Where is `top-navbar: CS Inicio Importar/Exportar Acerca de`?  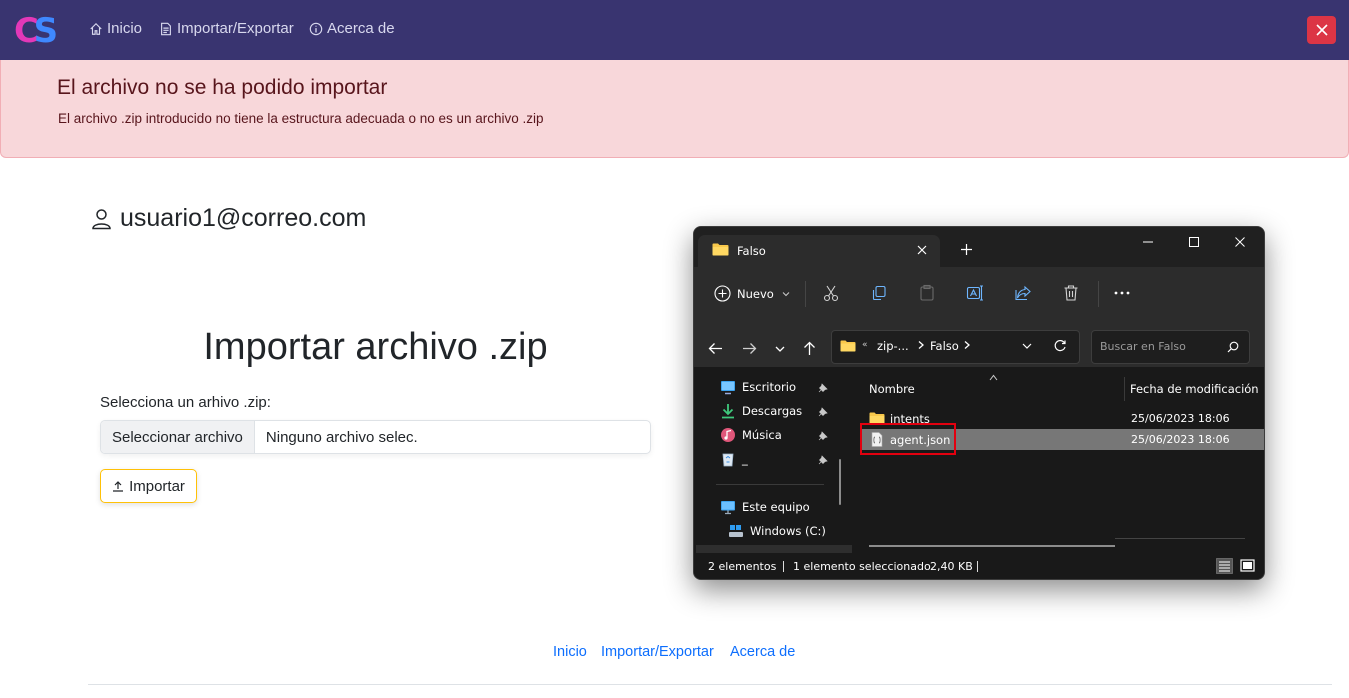 top-navbar: CS Inicio Importar/Exportar Acerca de is located at coordinates (674, 30).